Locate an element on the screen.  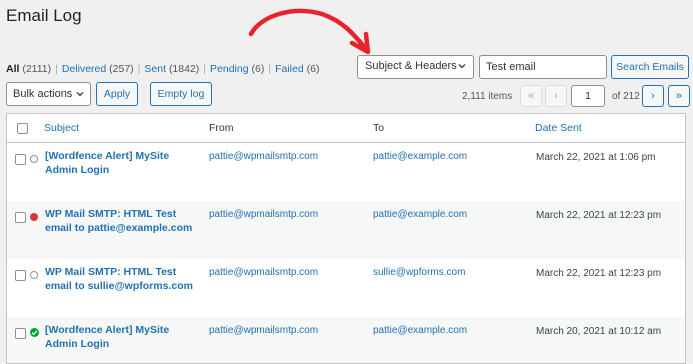
filter-failed: Failed (6) is located at coordinates (297, 69).